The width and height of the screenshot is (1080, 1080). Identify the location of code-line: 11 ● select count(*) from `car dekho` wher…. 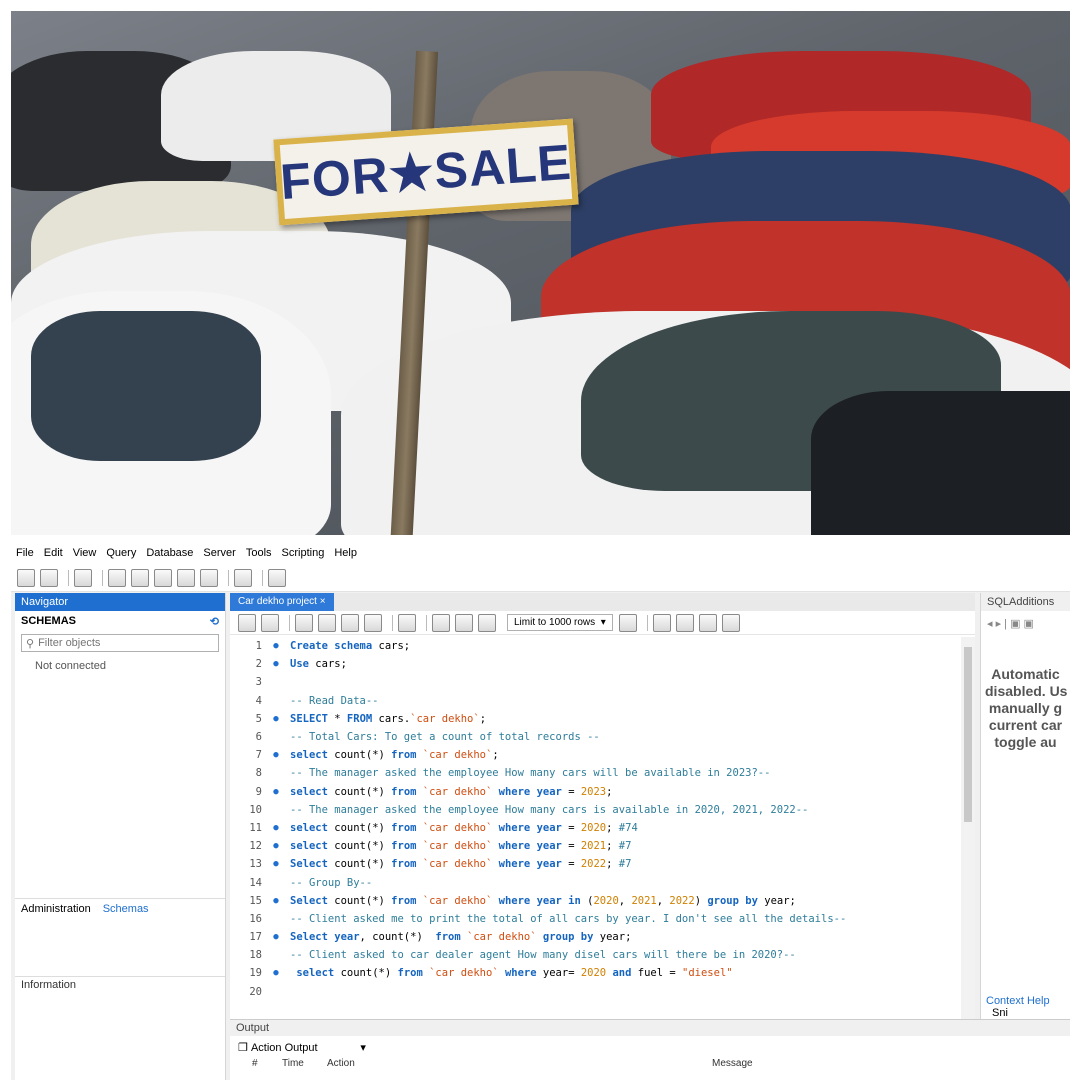
(597, 828).